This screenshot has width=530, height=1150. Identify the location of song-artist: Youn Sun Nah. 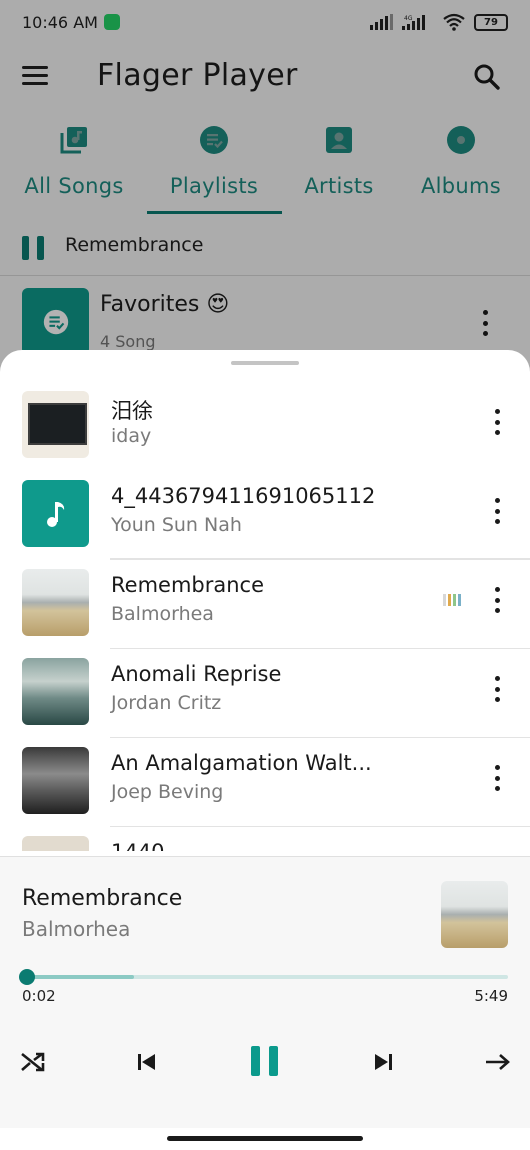
(176, 525).